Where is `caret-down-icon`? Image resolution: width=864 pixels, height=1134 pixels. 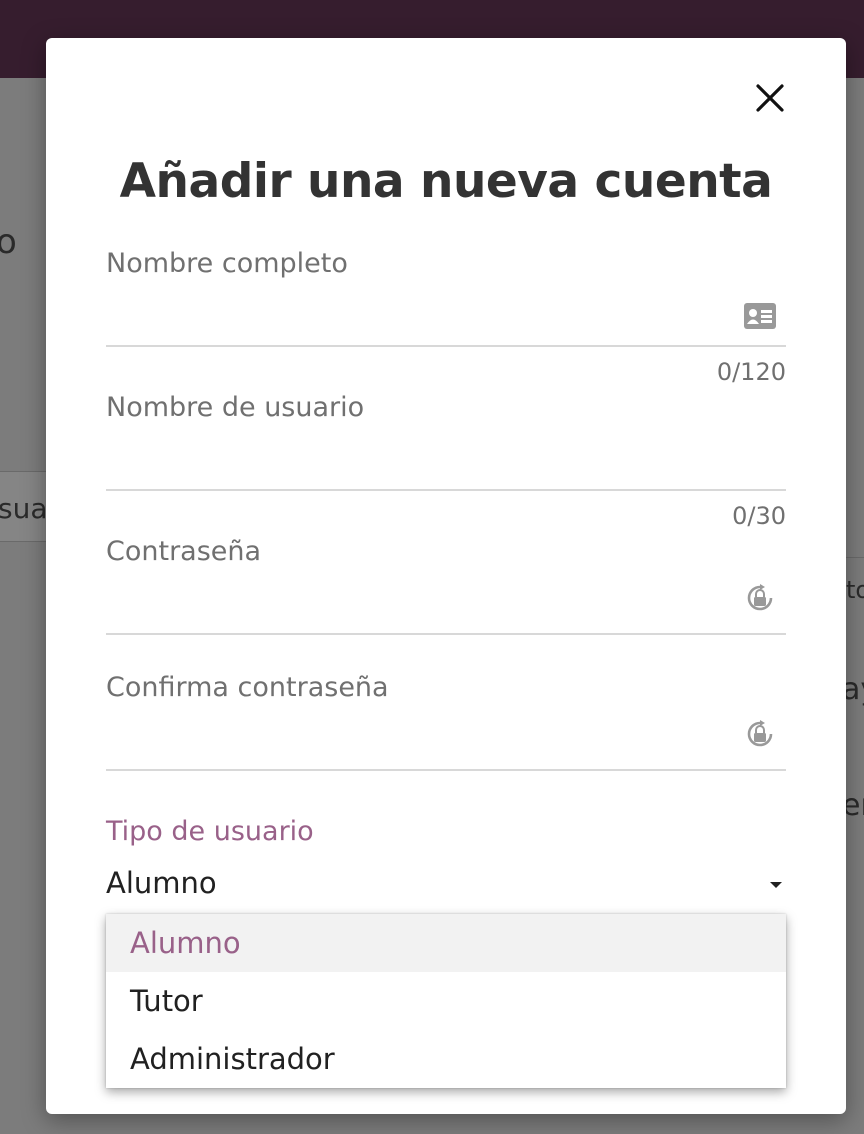
caret-down-icon is located at coordinates (776, 885).